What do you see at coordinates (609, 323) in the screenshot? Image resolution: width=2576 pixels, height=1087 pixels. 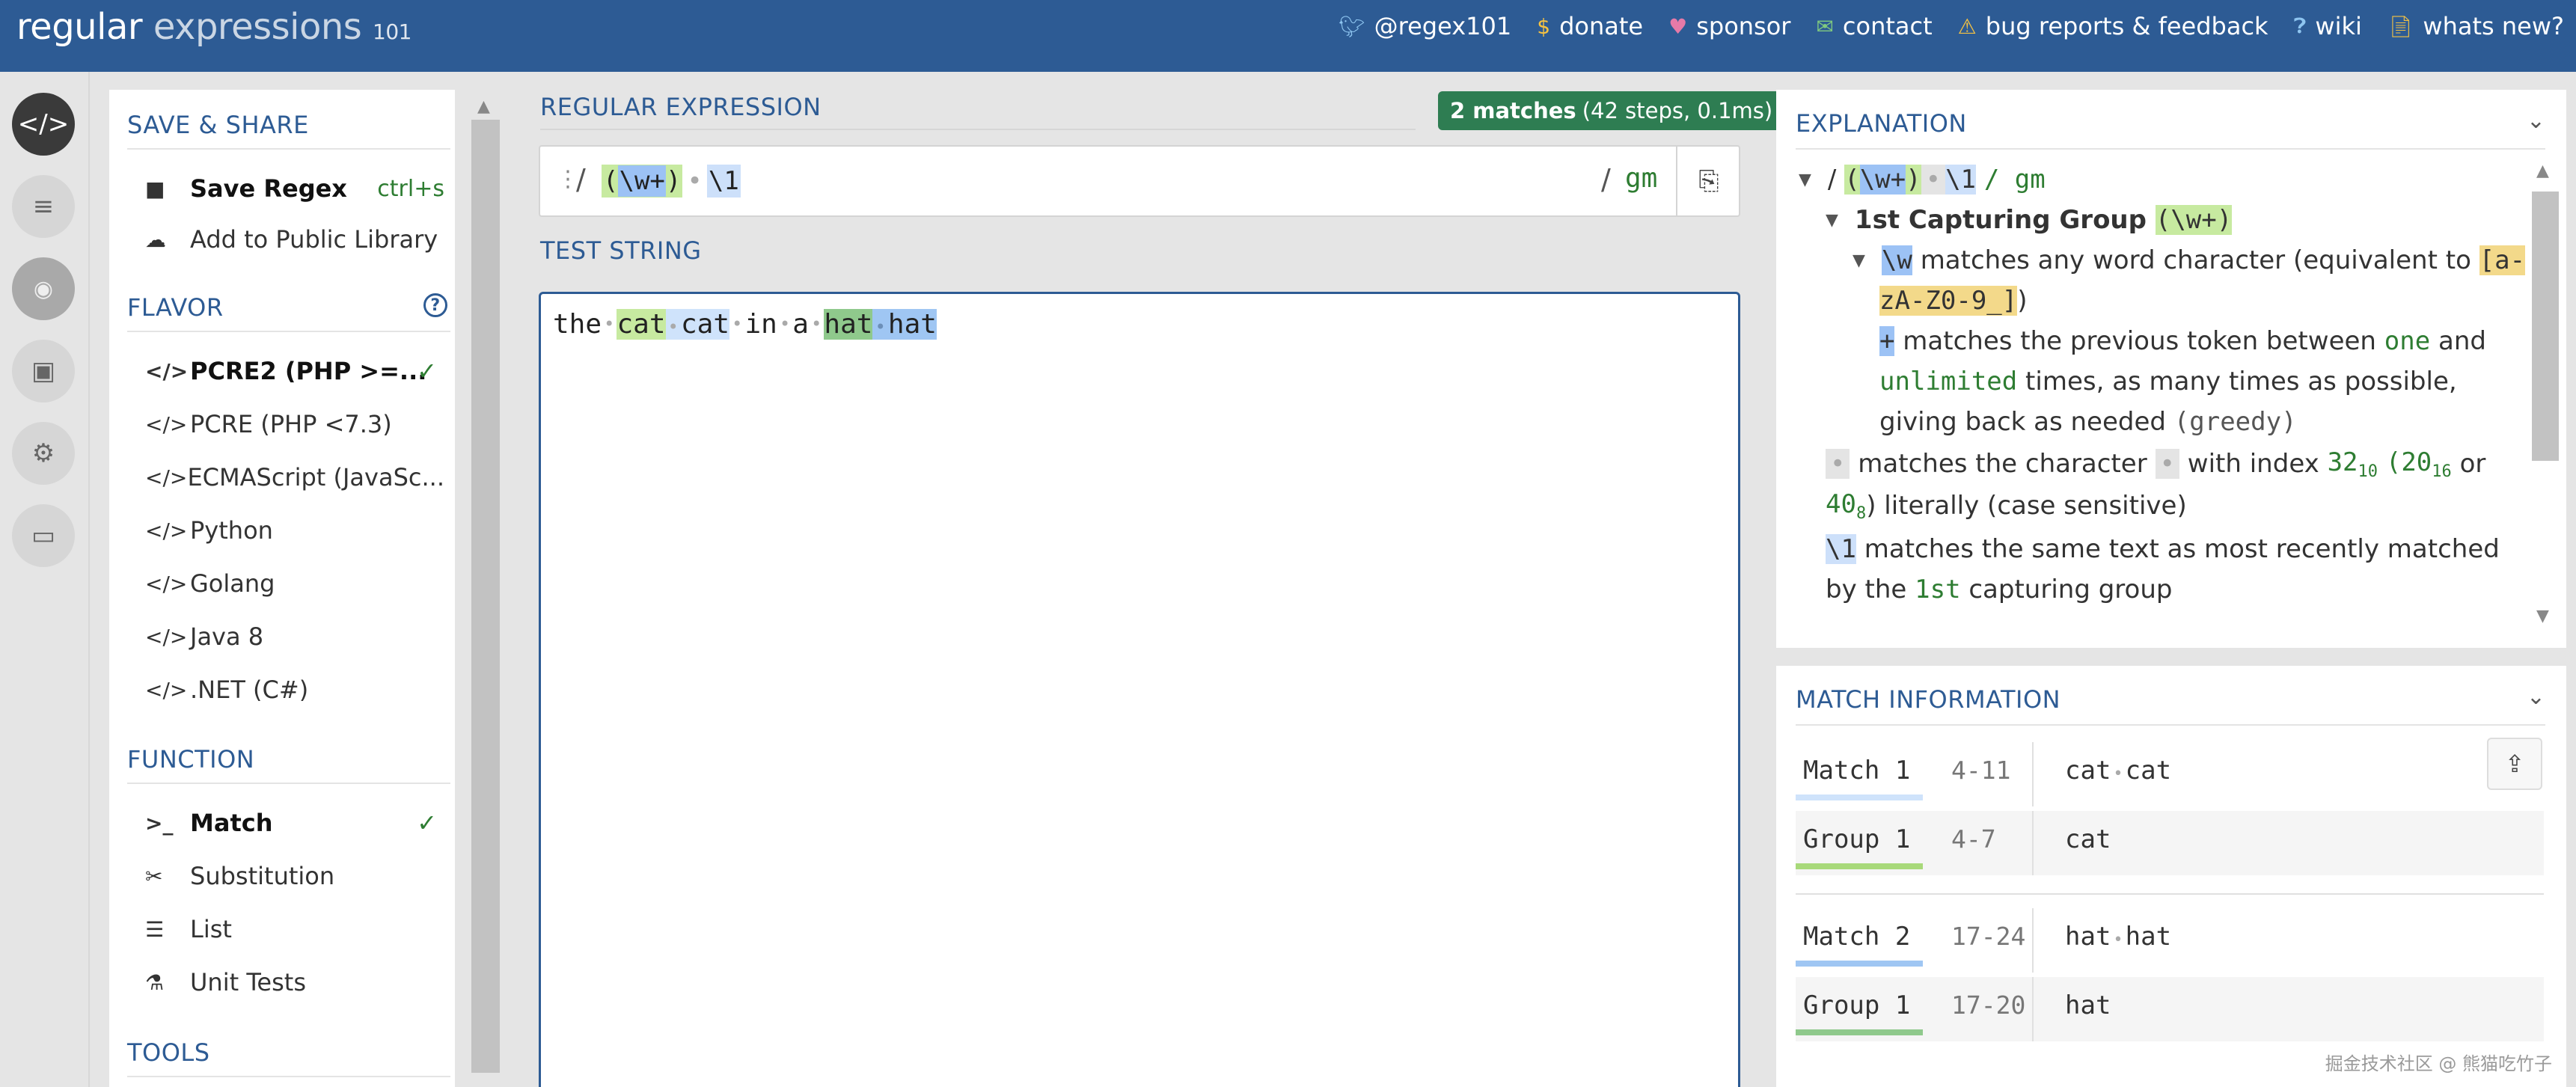 I see `space-mark: •` at bounding box center [609, 323].